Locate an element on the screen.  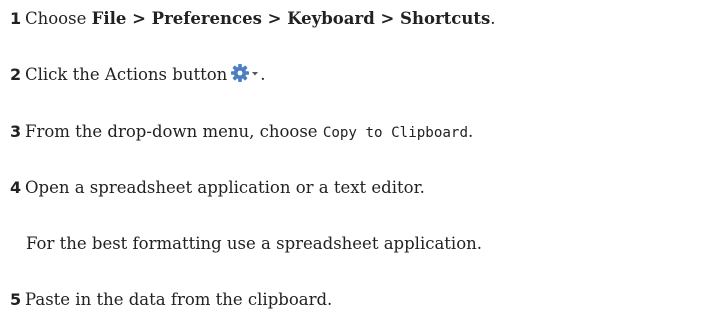
step-text: Choose is located at coordinates (58, 18).